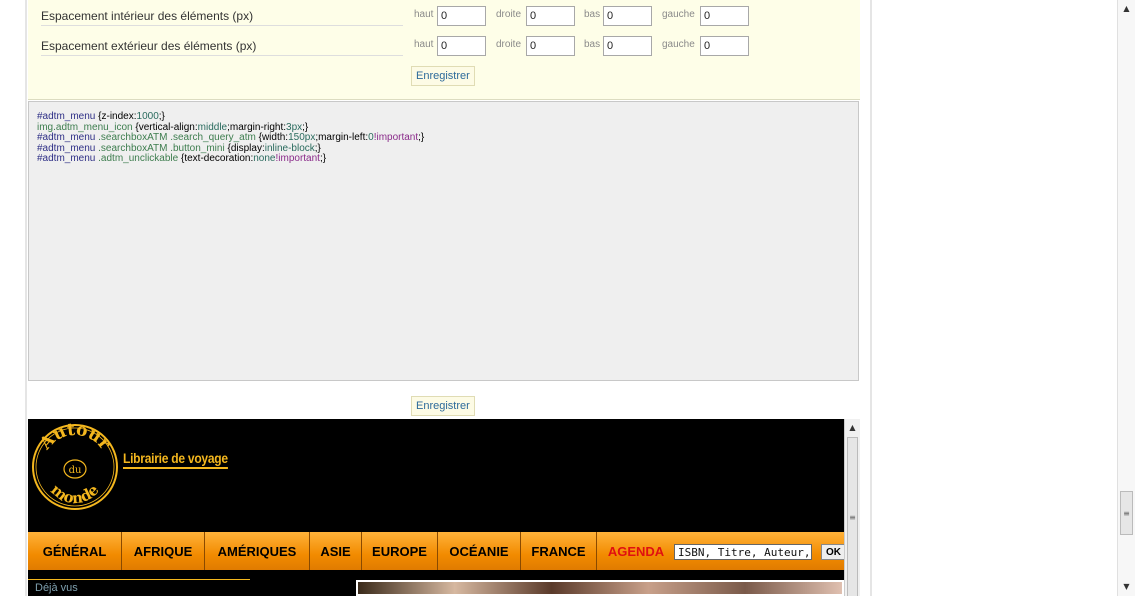  I want to click on scroll-down-arrow-icon: ▼, so click(1126, 586).